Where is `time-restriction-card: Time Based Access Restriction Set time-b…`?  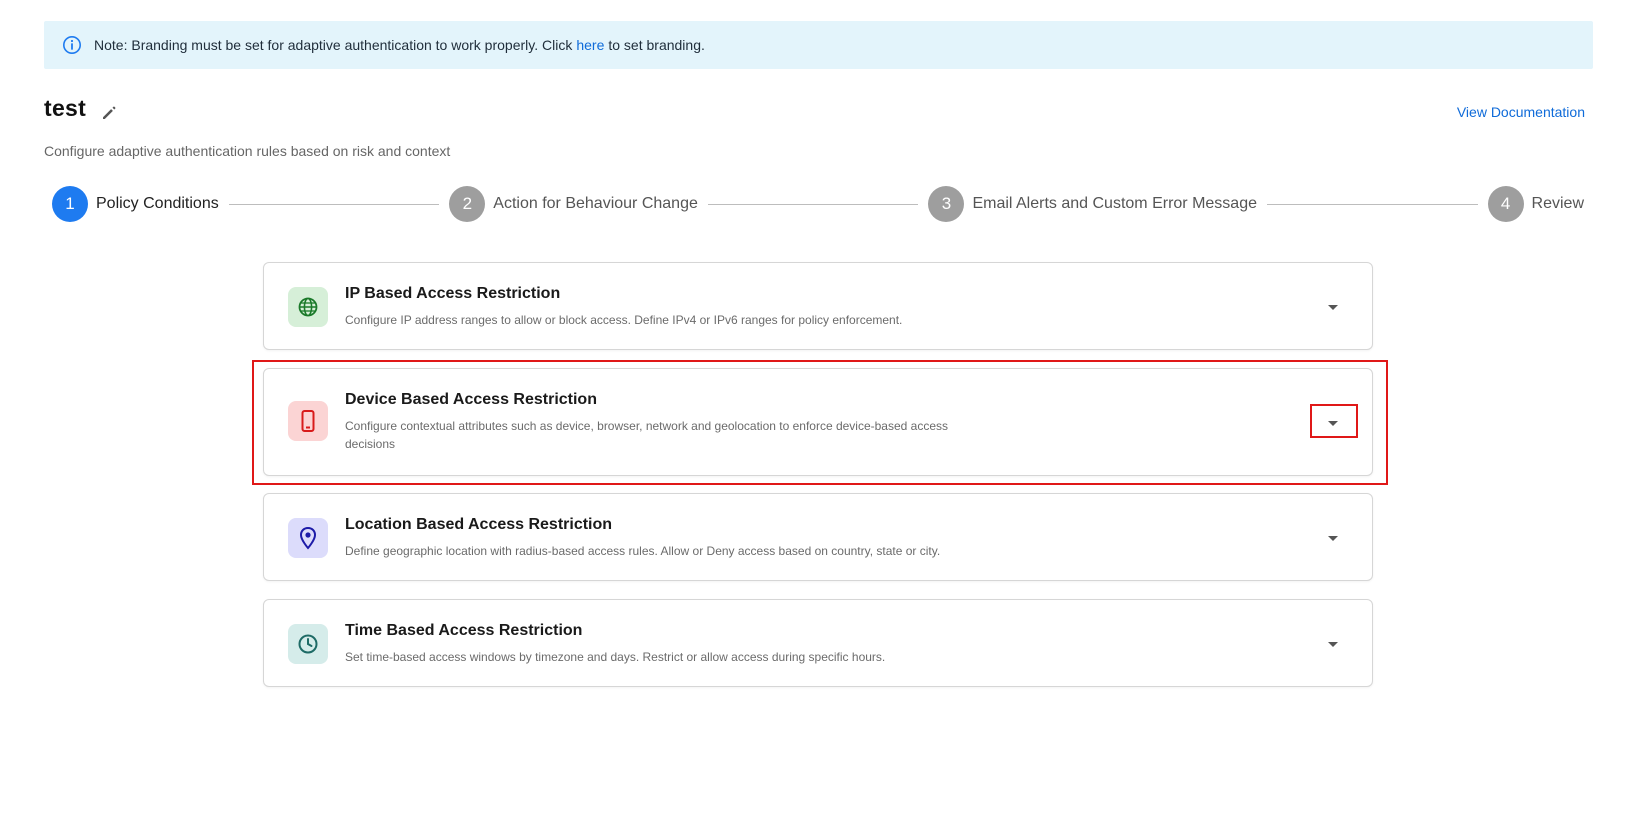
time-restriction-card: Time Based Access Restriction Set time-b… is located at coordinates (818, 643).